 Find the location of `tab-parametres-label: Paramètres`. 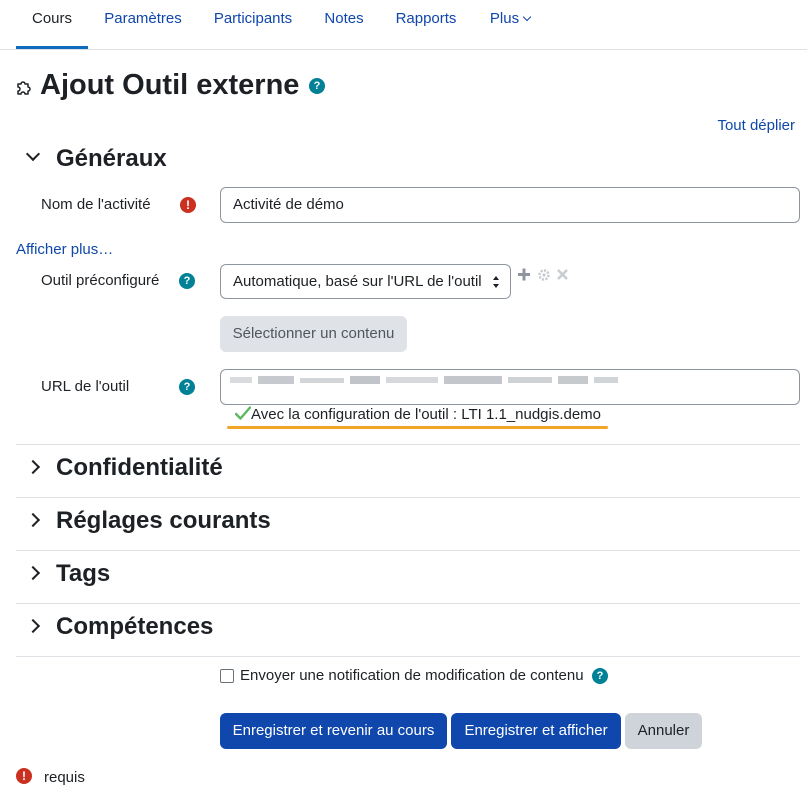

tab-parametres-label: Paramètres is located at coordinates (143, 18).